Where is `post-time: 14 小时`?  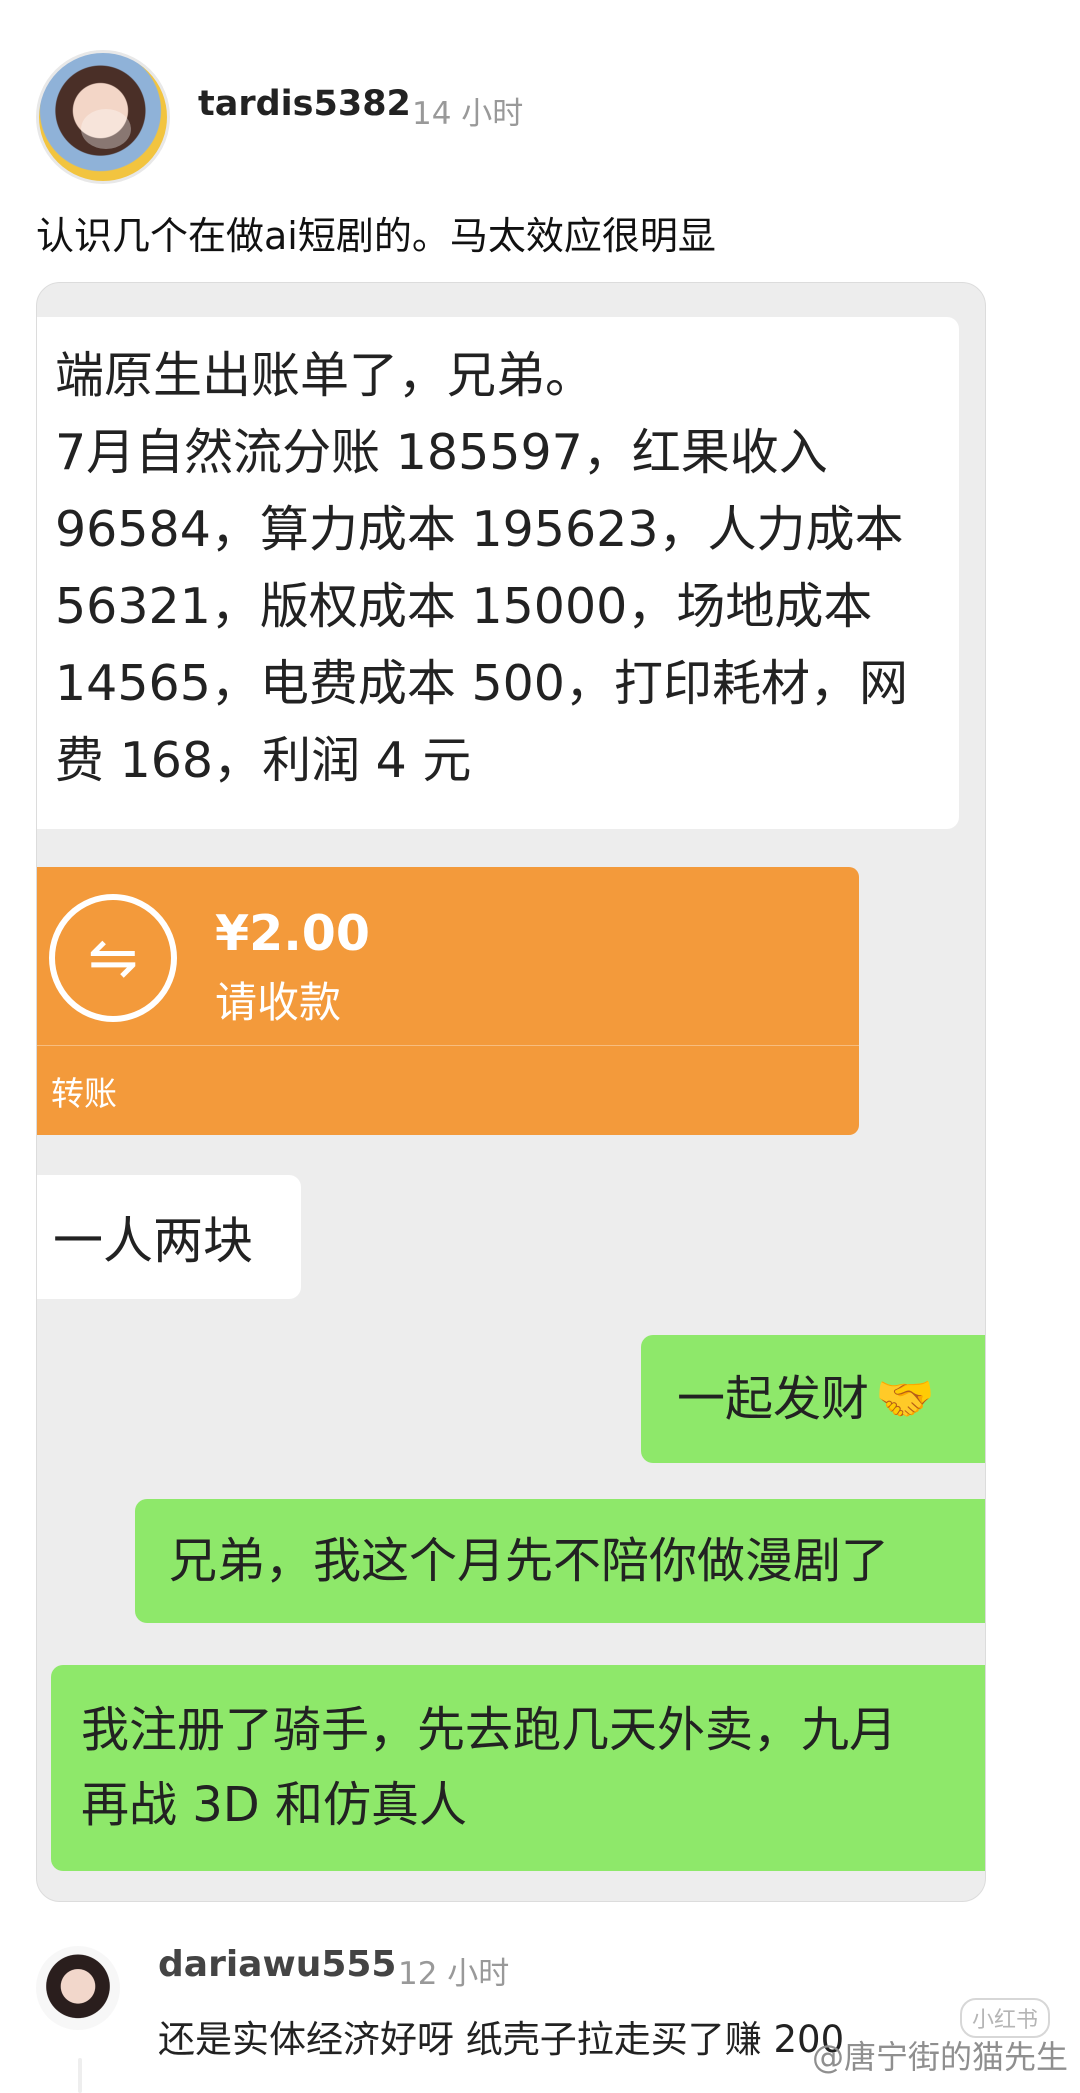
post-time: 14 小时 is located at coordinates (468, 114).